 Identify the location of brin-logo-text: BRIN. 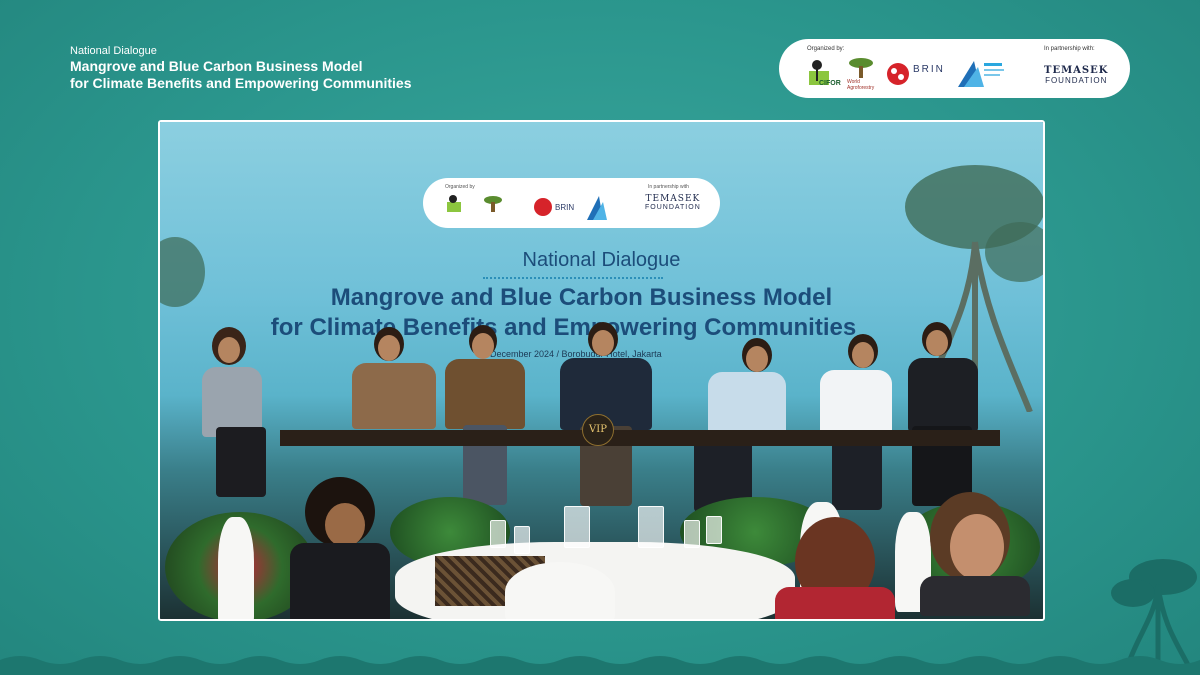
(929, 69).